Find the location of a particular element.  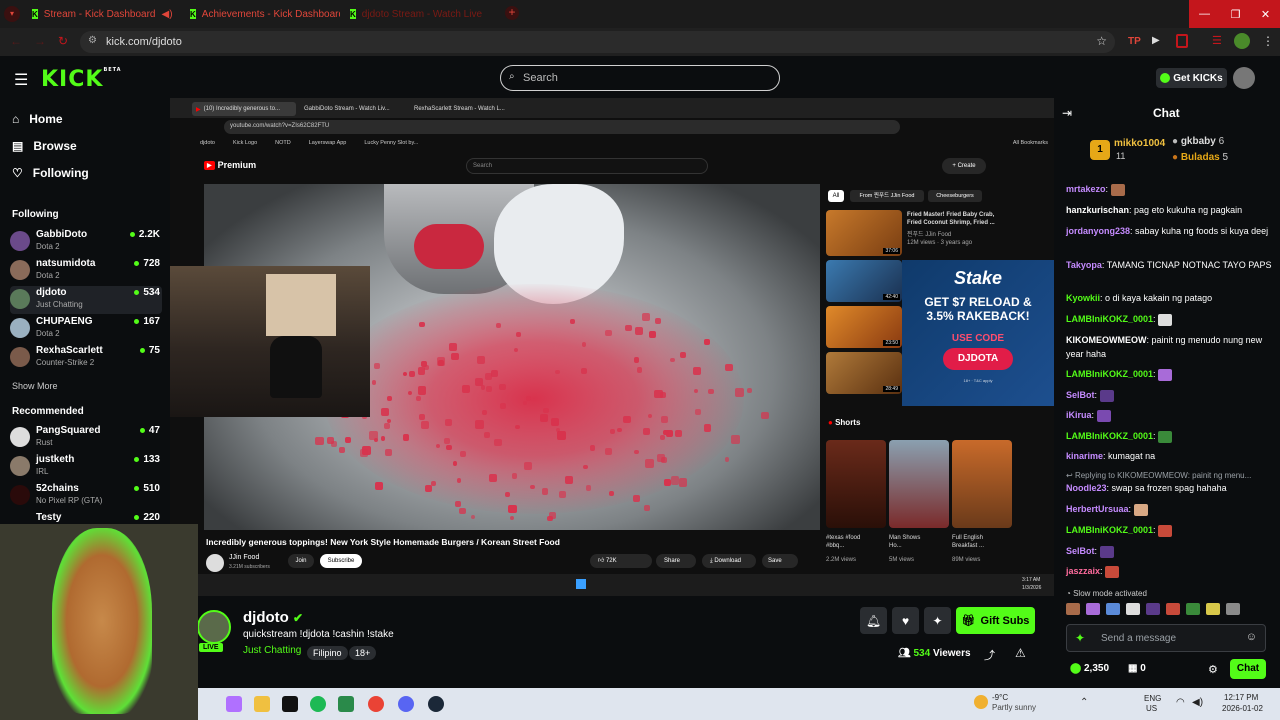

profile-icon is located at coordinates (1242, 41).